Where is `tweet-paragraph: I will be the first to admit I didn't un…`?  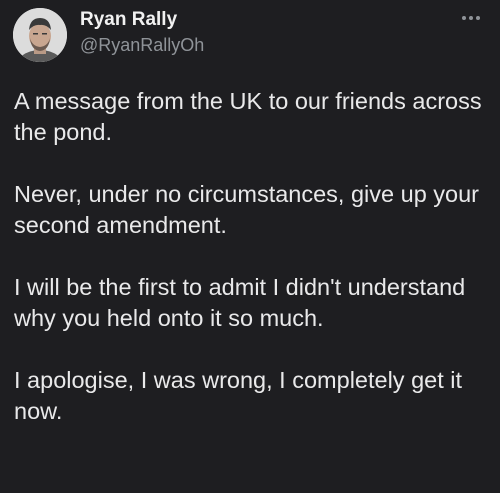 tweet-paragraph: I will be the first to admit I didn't un… is located at coordinates (240, 302).